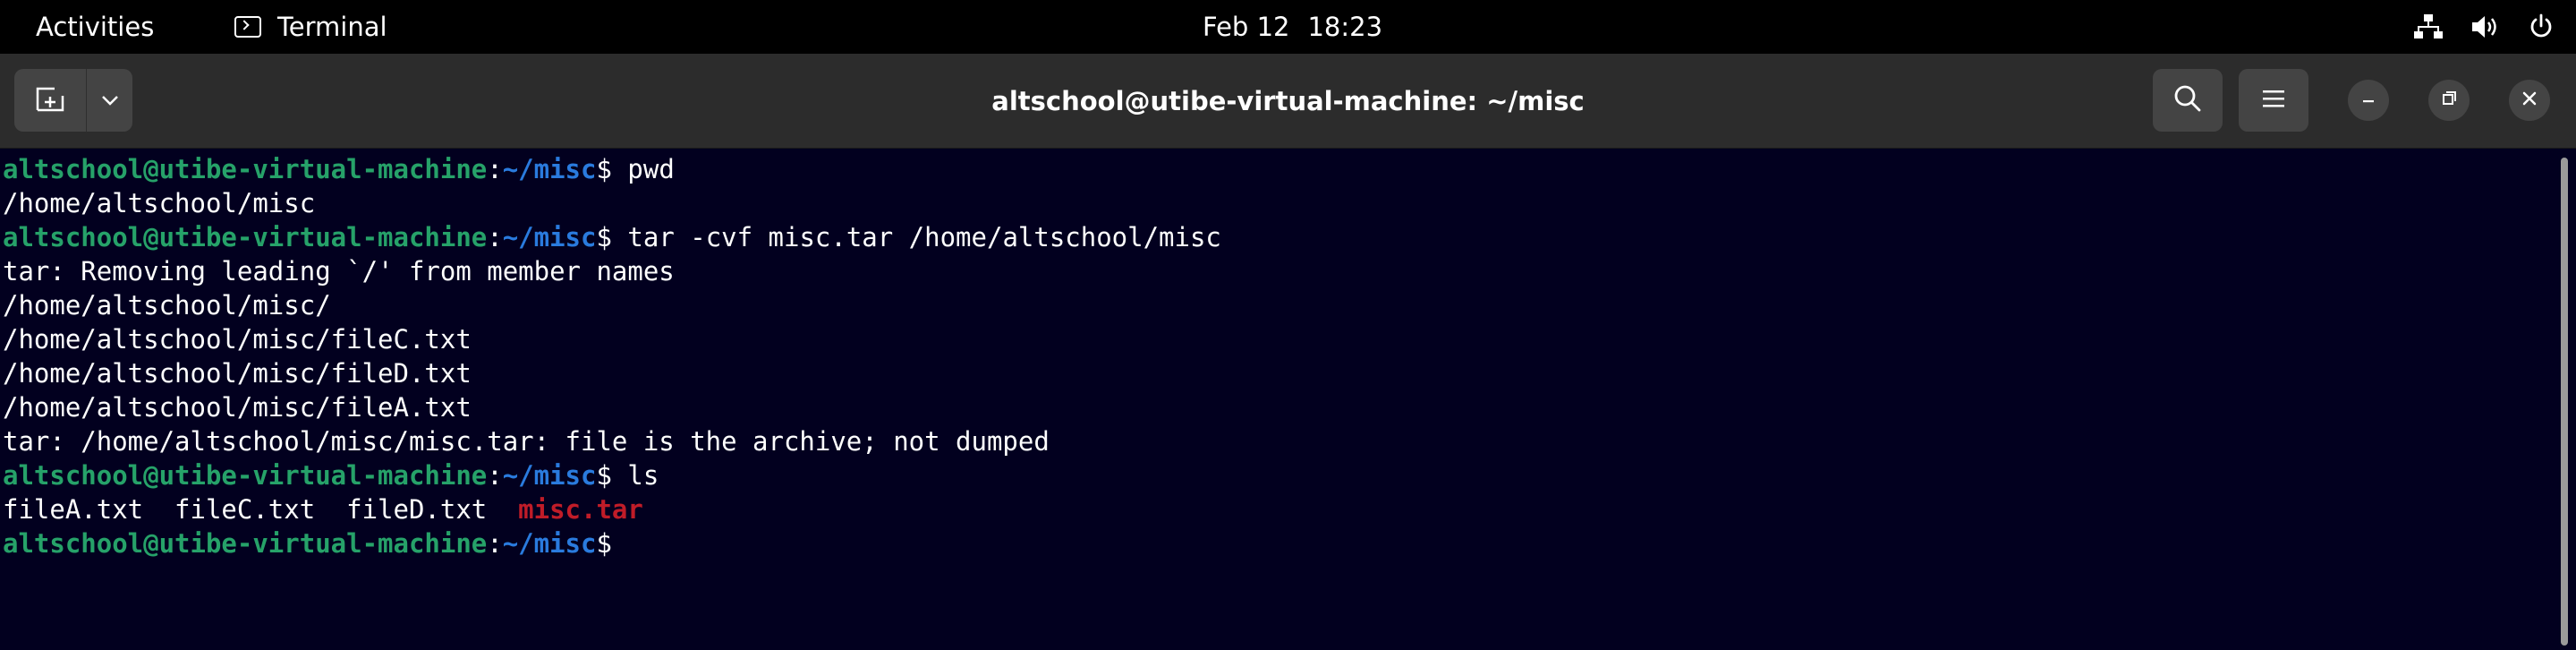 The height and width of the screenshot is (650, 2576). I want to click on minimize-button, so click(2368, 100).